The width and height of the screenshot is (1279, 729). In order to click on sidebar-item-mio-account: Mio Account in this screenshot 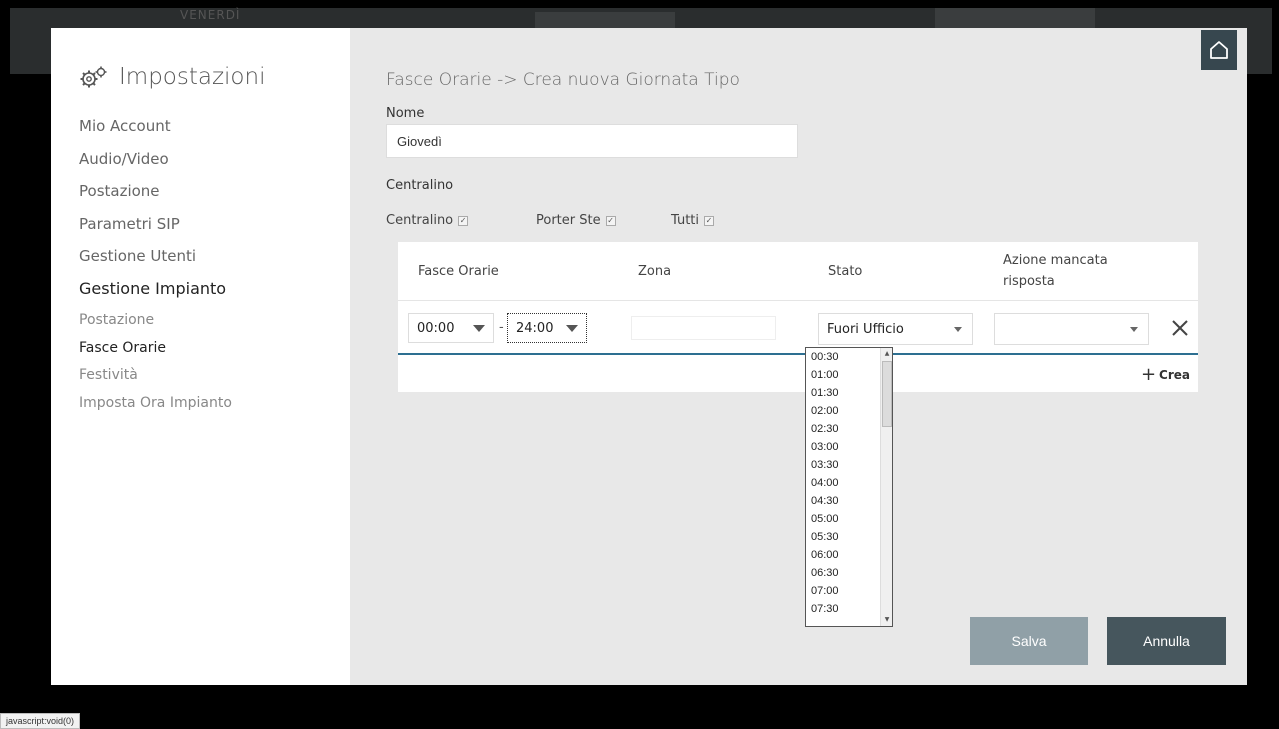, I will do `click(155, 132)`.